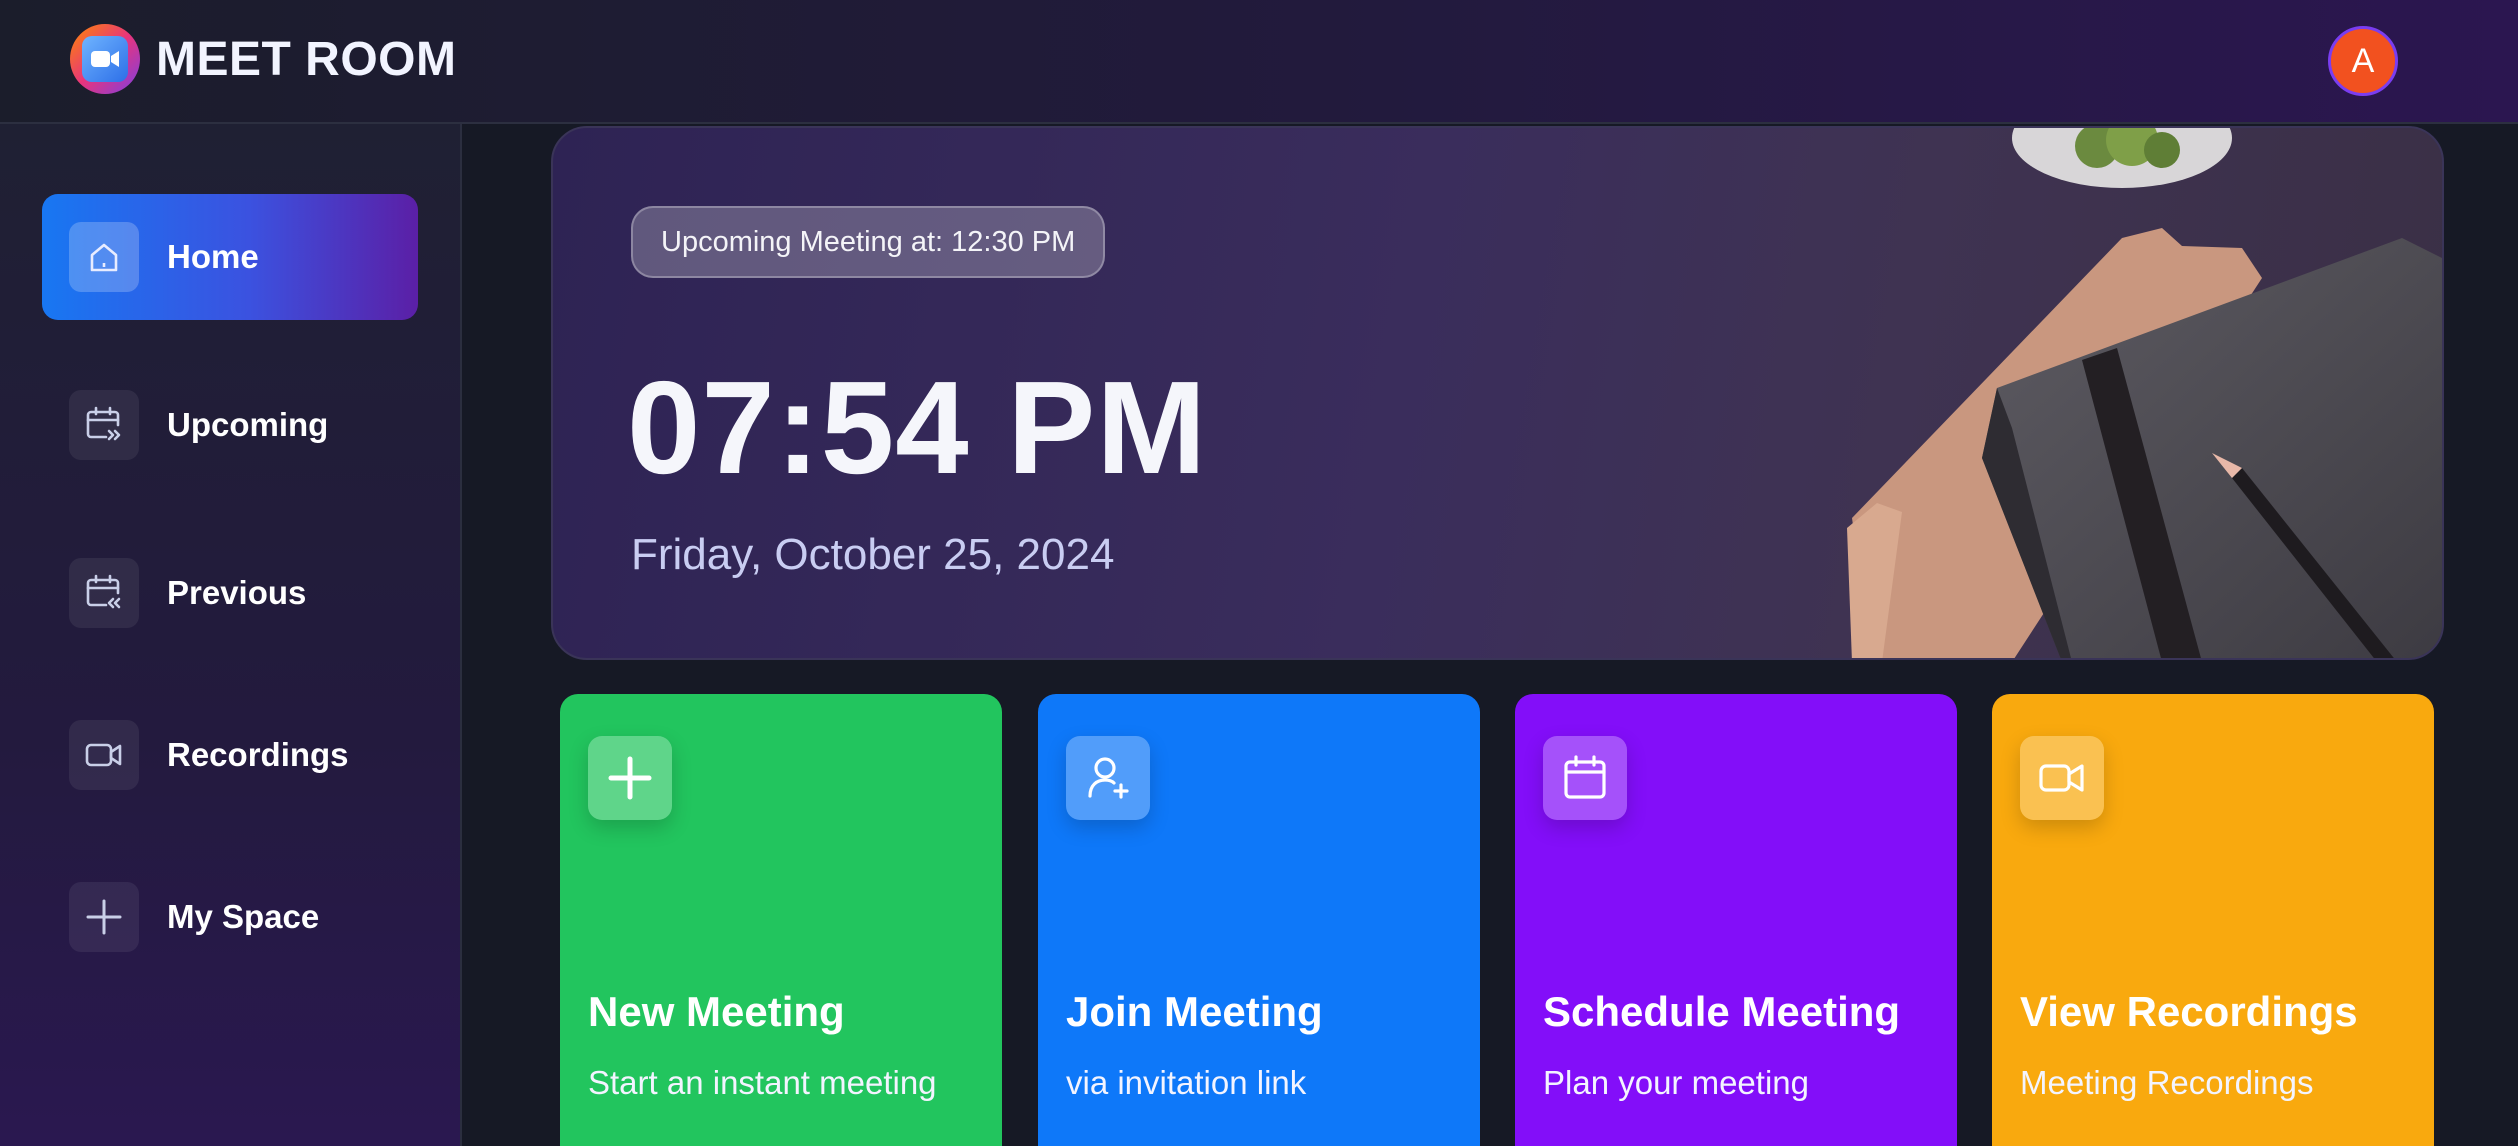  Describe the element at coordinates (781, 920) in the screenshot. I see `new-meeting-card: New Meeting Start an instant meeting` at that location.